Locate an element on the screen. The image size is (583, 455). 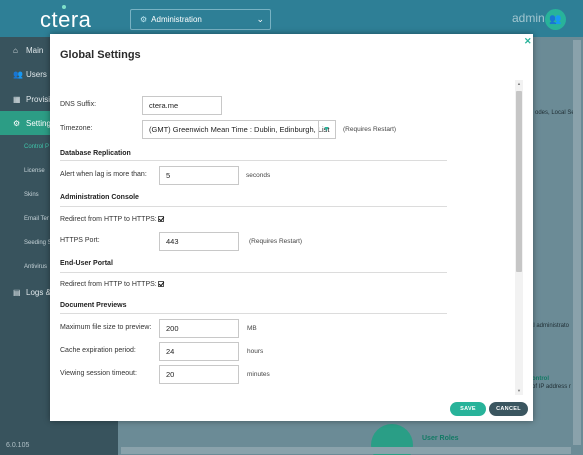
vertical-scrollbar is located at coordinates (577, 242).